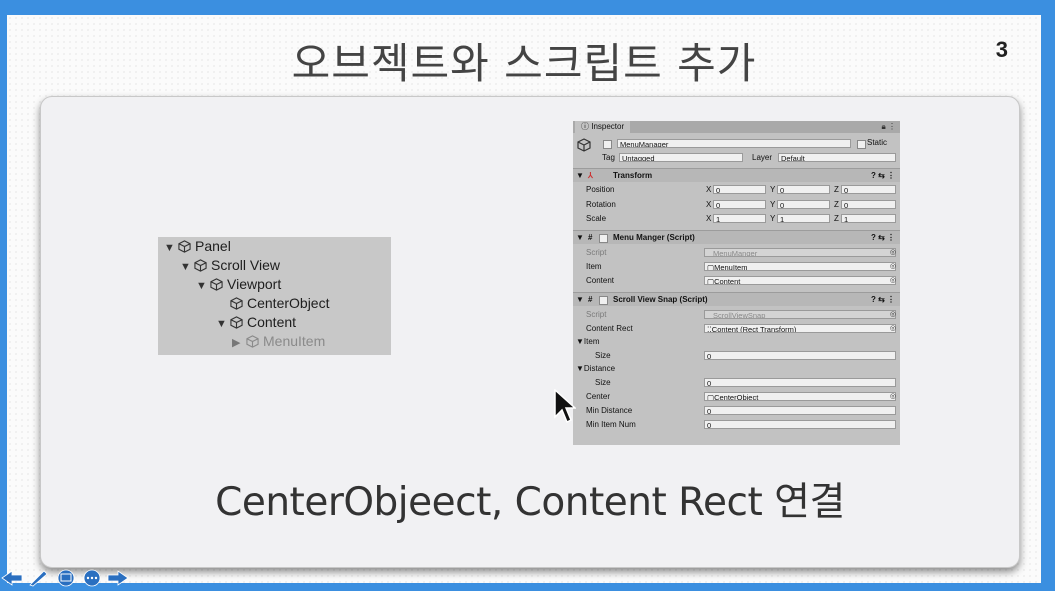 The width and height of the screenshot is (1055, 591). I want to click on component-title: Scroll View Snap (Script), so click(660, 299).